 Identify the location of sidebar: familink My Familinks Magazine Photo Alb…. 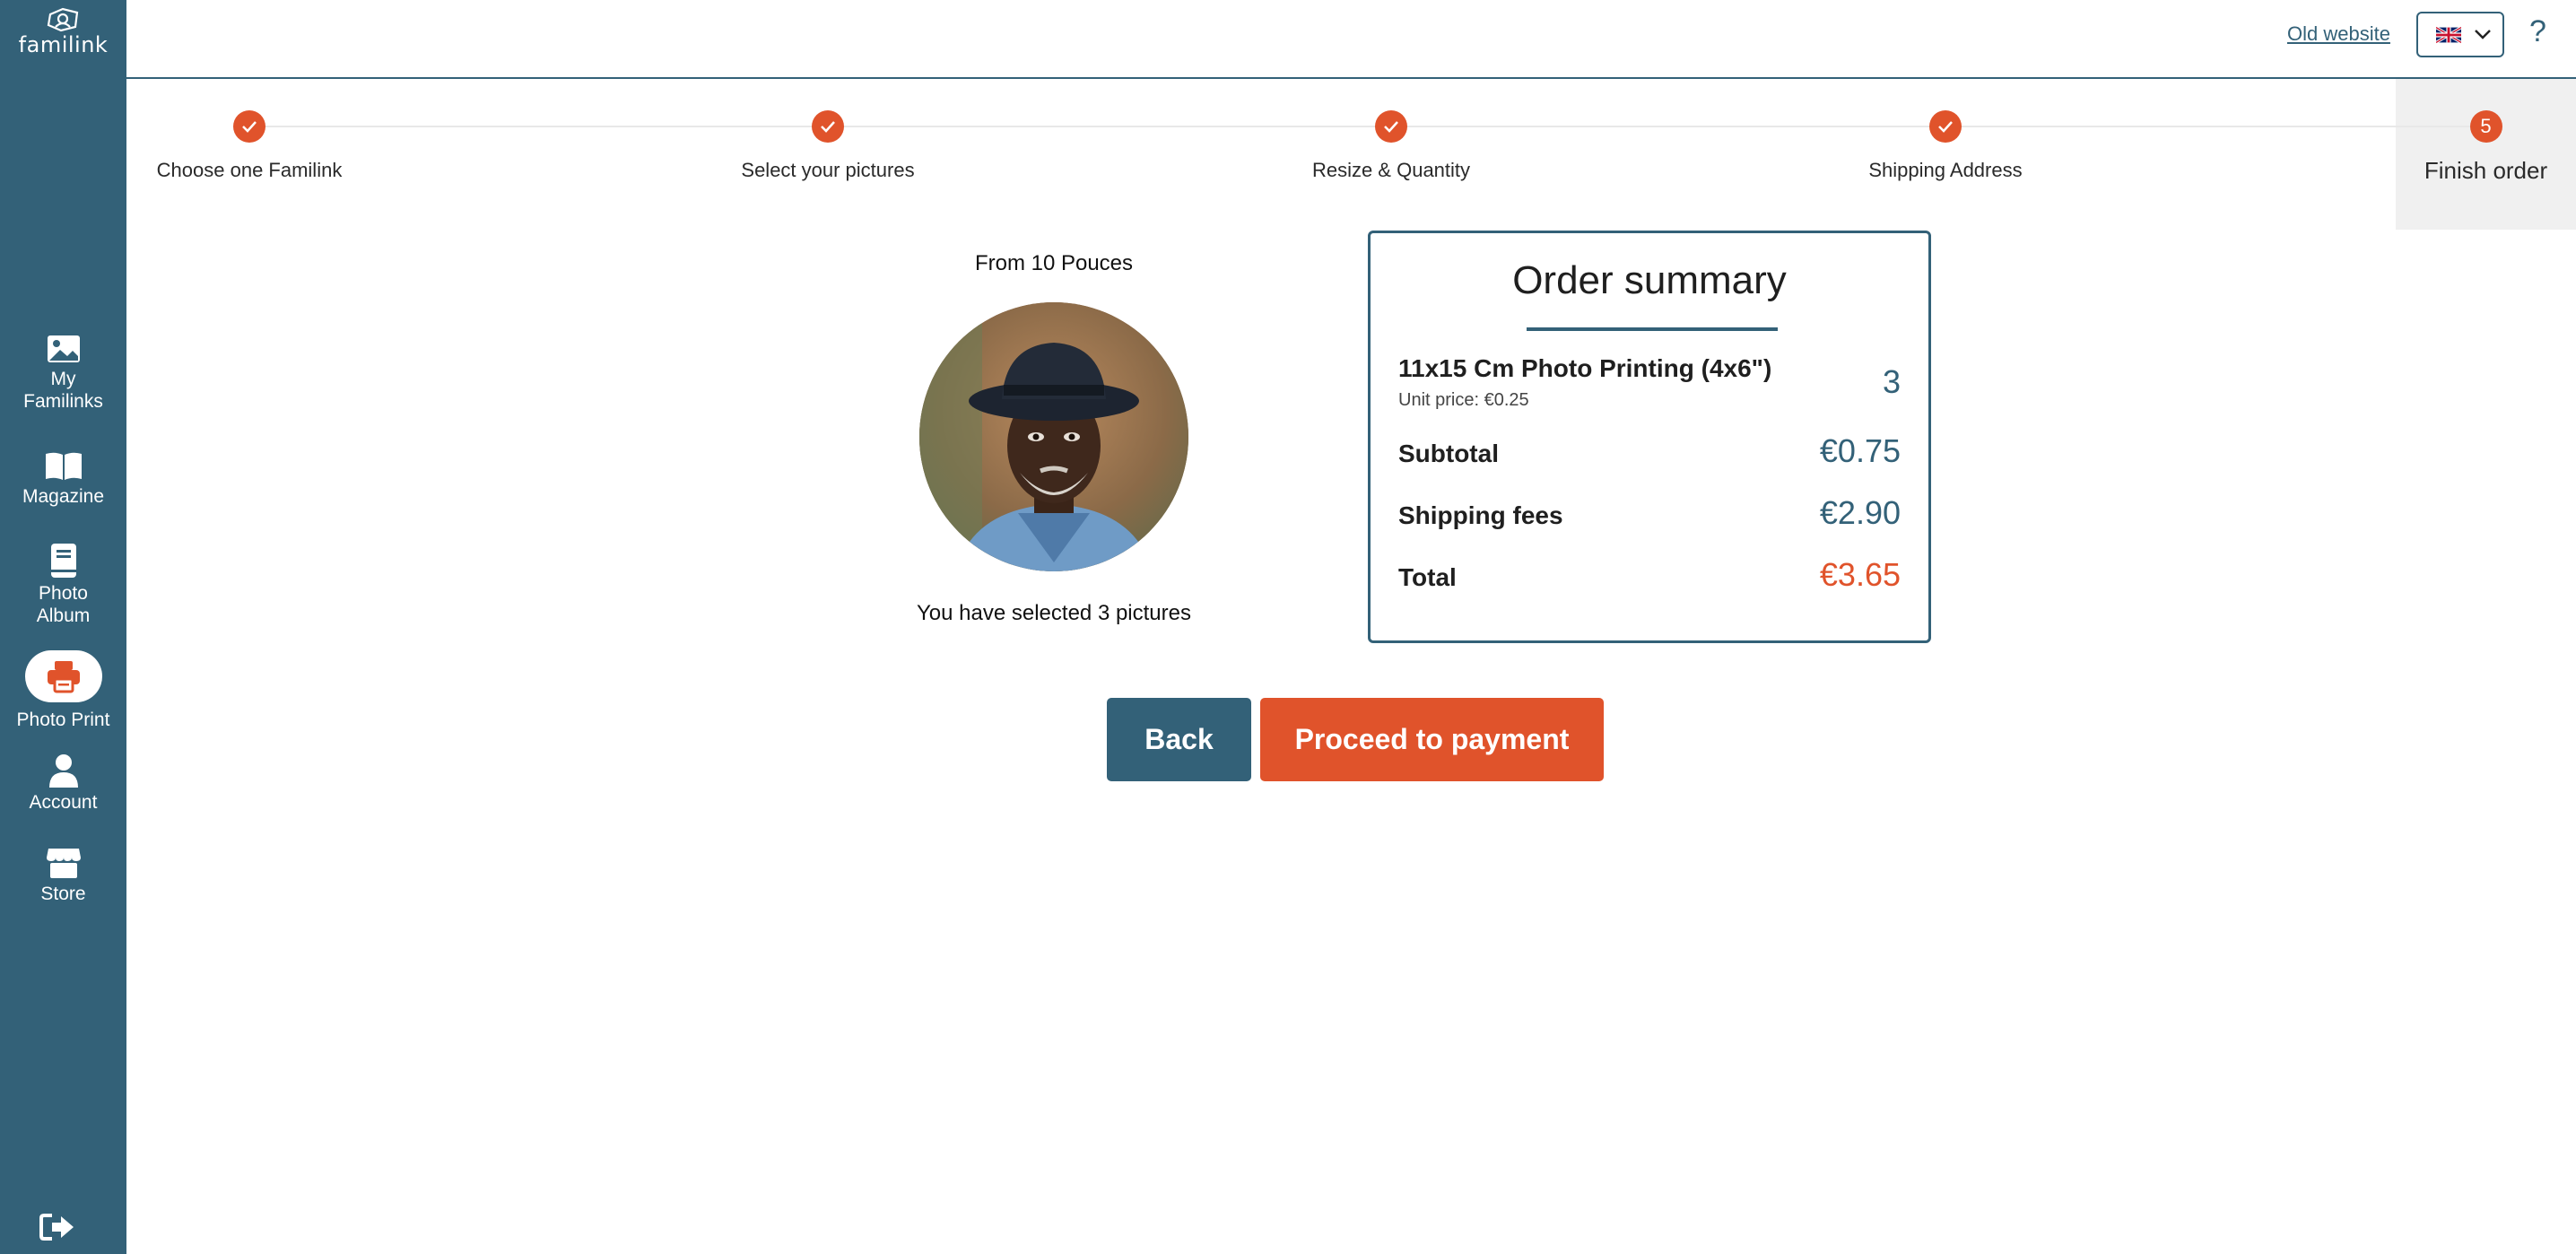
(63, 627).